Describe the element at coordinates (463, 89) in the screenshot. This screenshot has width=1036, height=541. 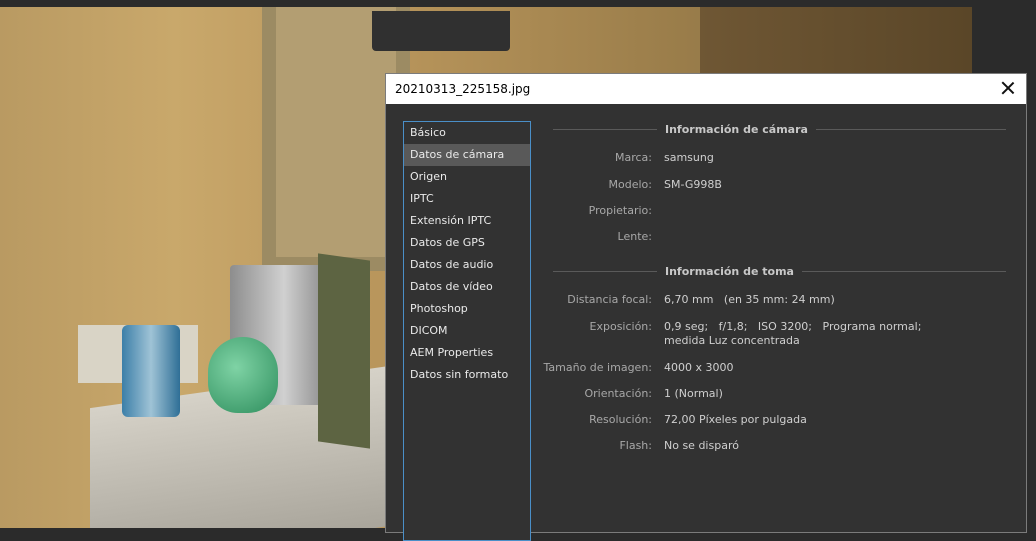
I see `dialog-title: 20210313_225158.jpg` at that location.